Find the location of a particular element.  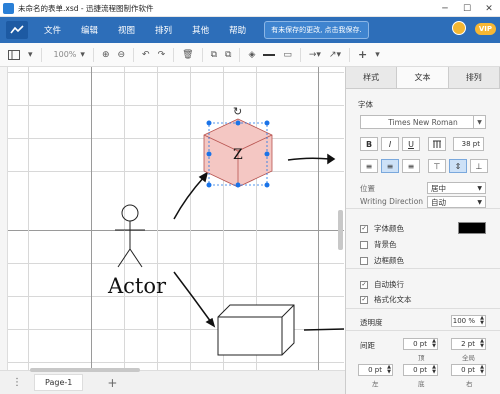

horizontal-scrollbar is located at coordinates (85, 370).